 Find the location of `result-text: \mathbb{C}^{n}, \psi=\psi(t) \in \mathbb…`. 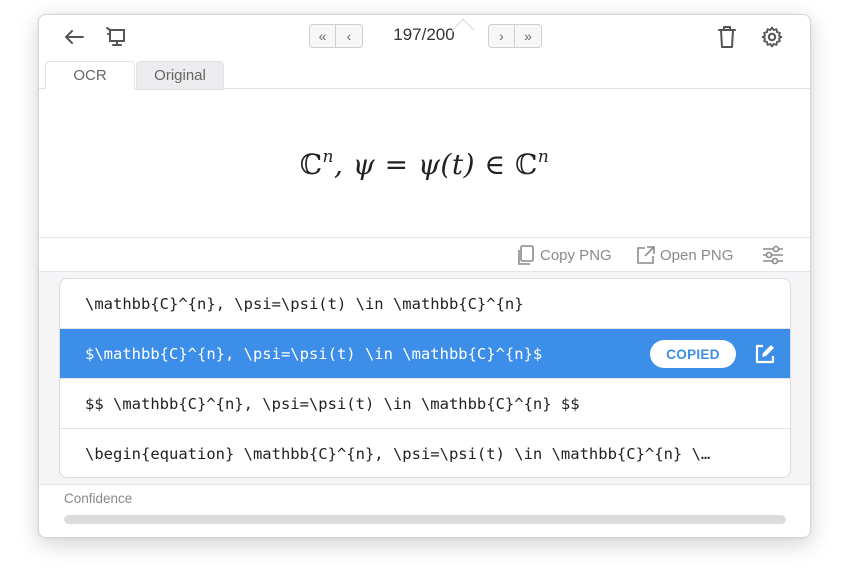

result-text: \mathbb{C}^{n}, \psi=\psi(t) \in \mathbb… is located at coordinates (304, 303).